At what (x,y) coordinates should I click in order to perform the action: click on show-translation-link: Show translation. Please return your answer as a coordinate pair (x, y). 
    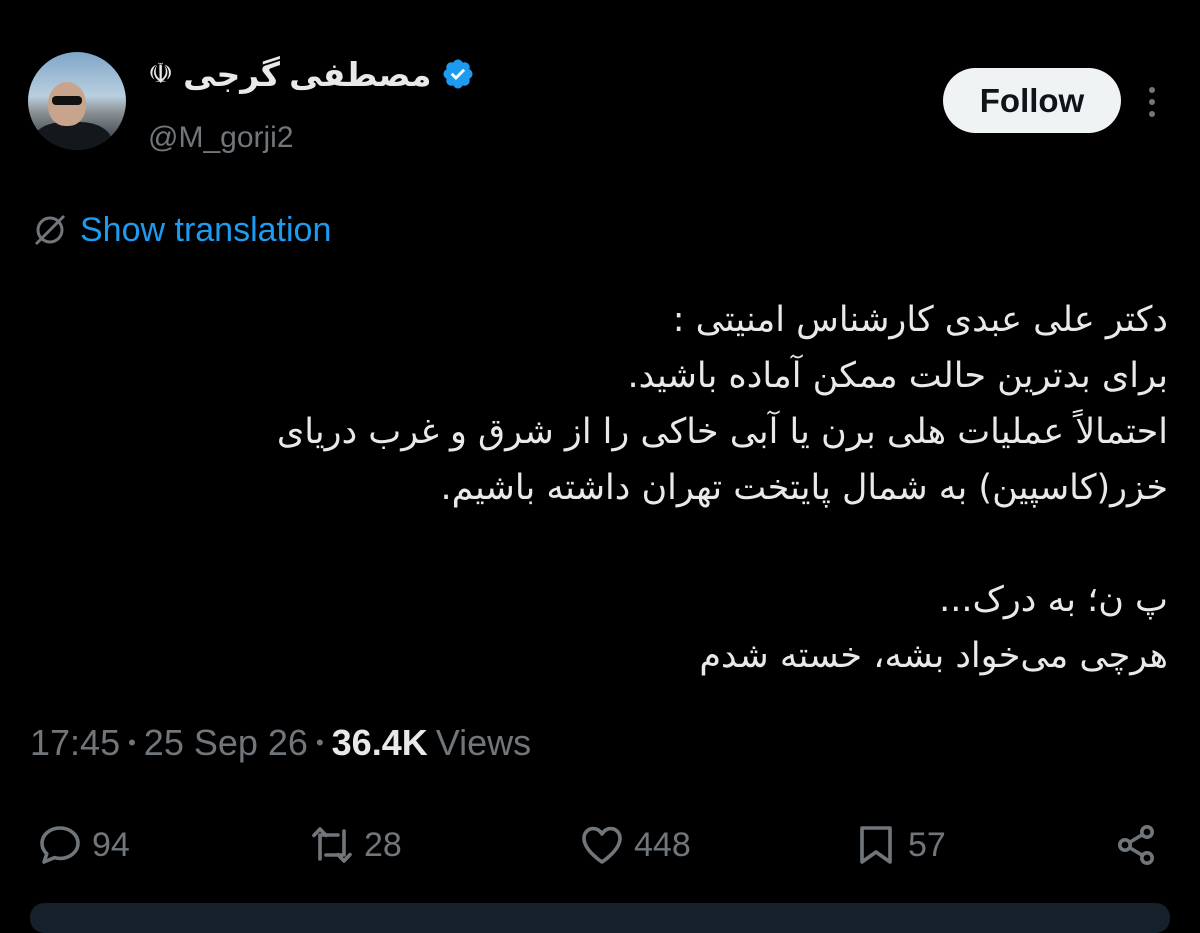
    Looking at the image, I should click on (180, 230).